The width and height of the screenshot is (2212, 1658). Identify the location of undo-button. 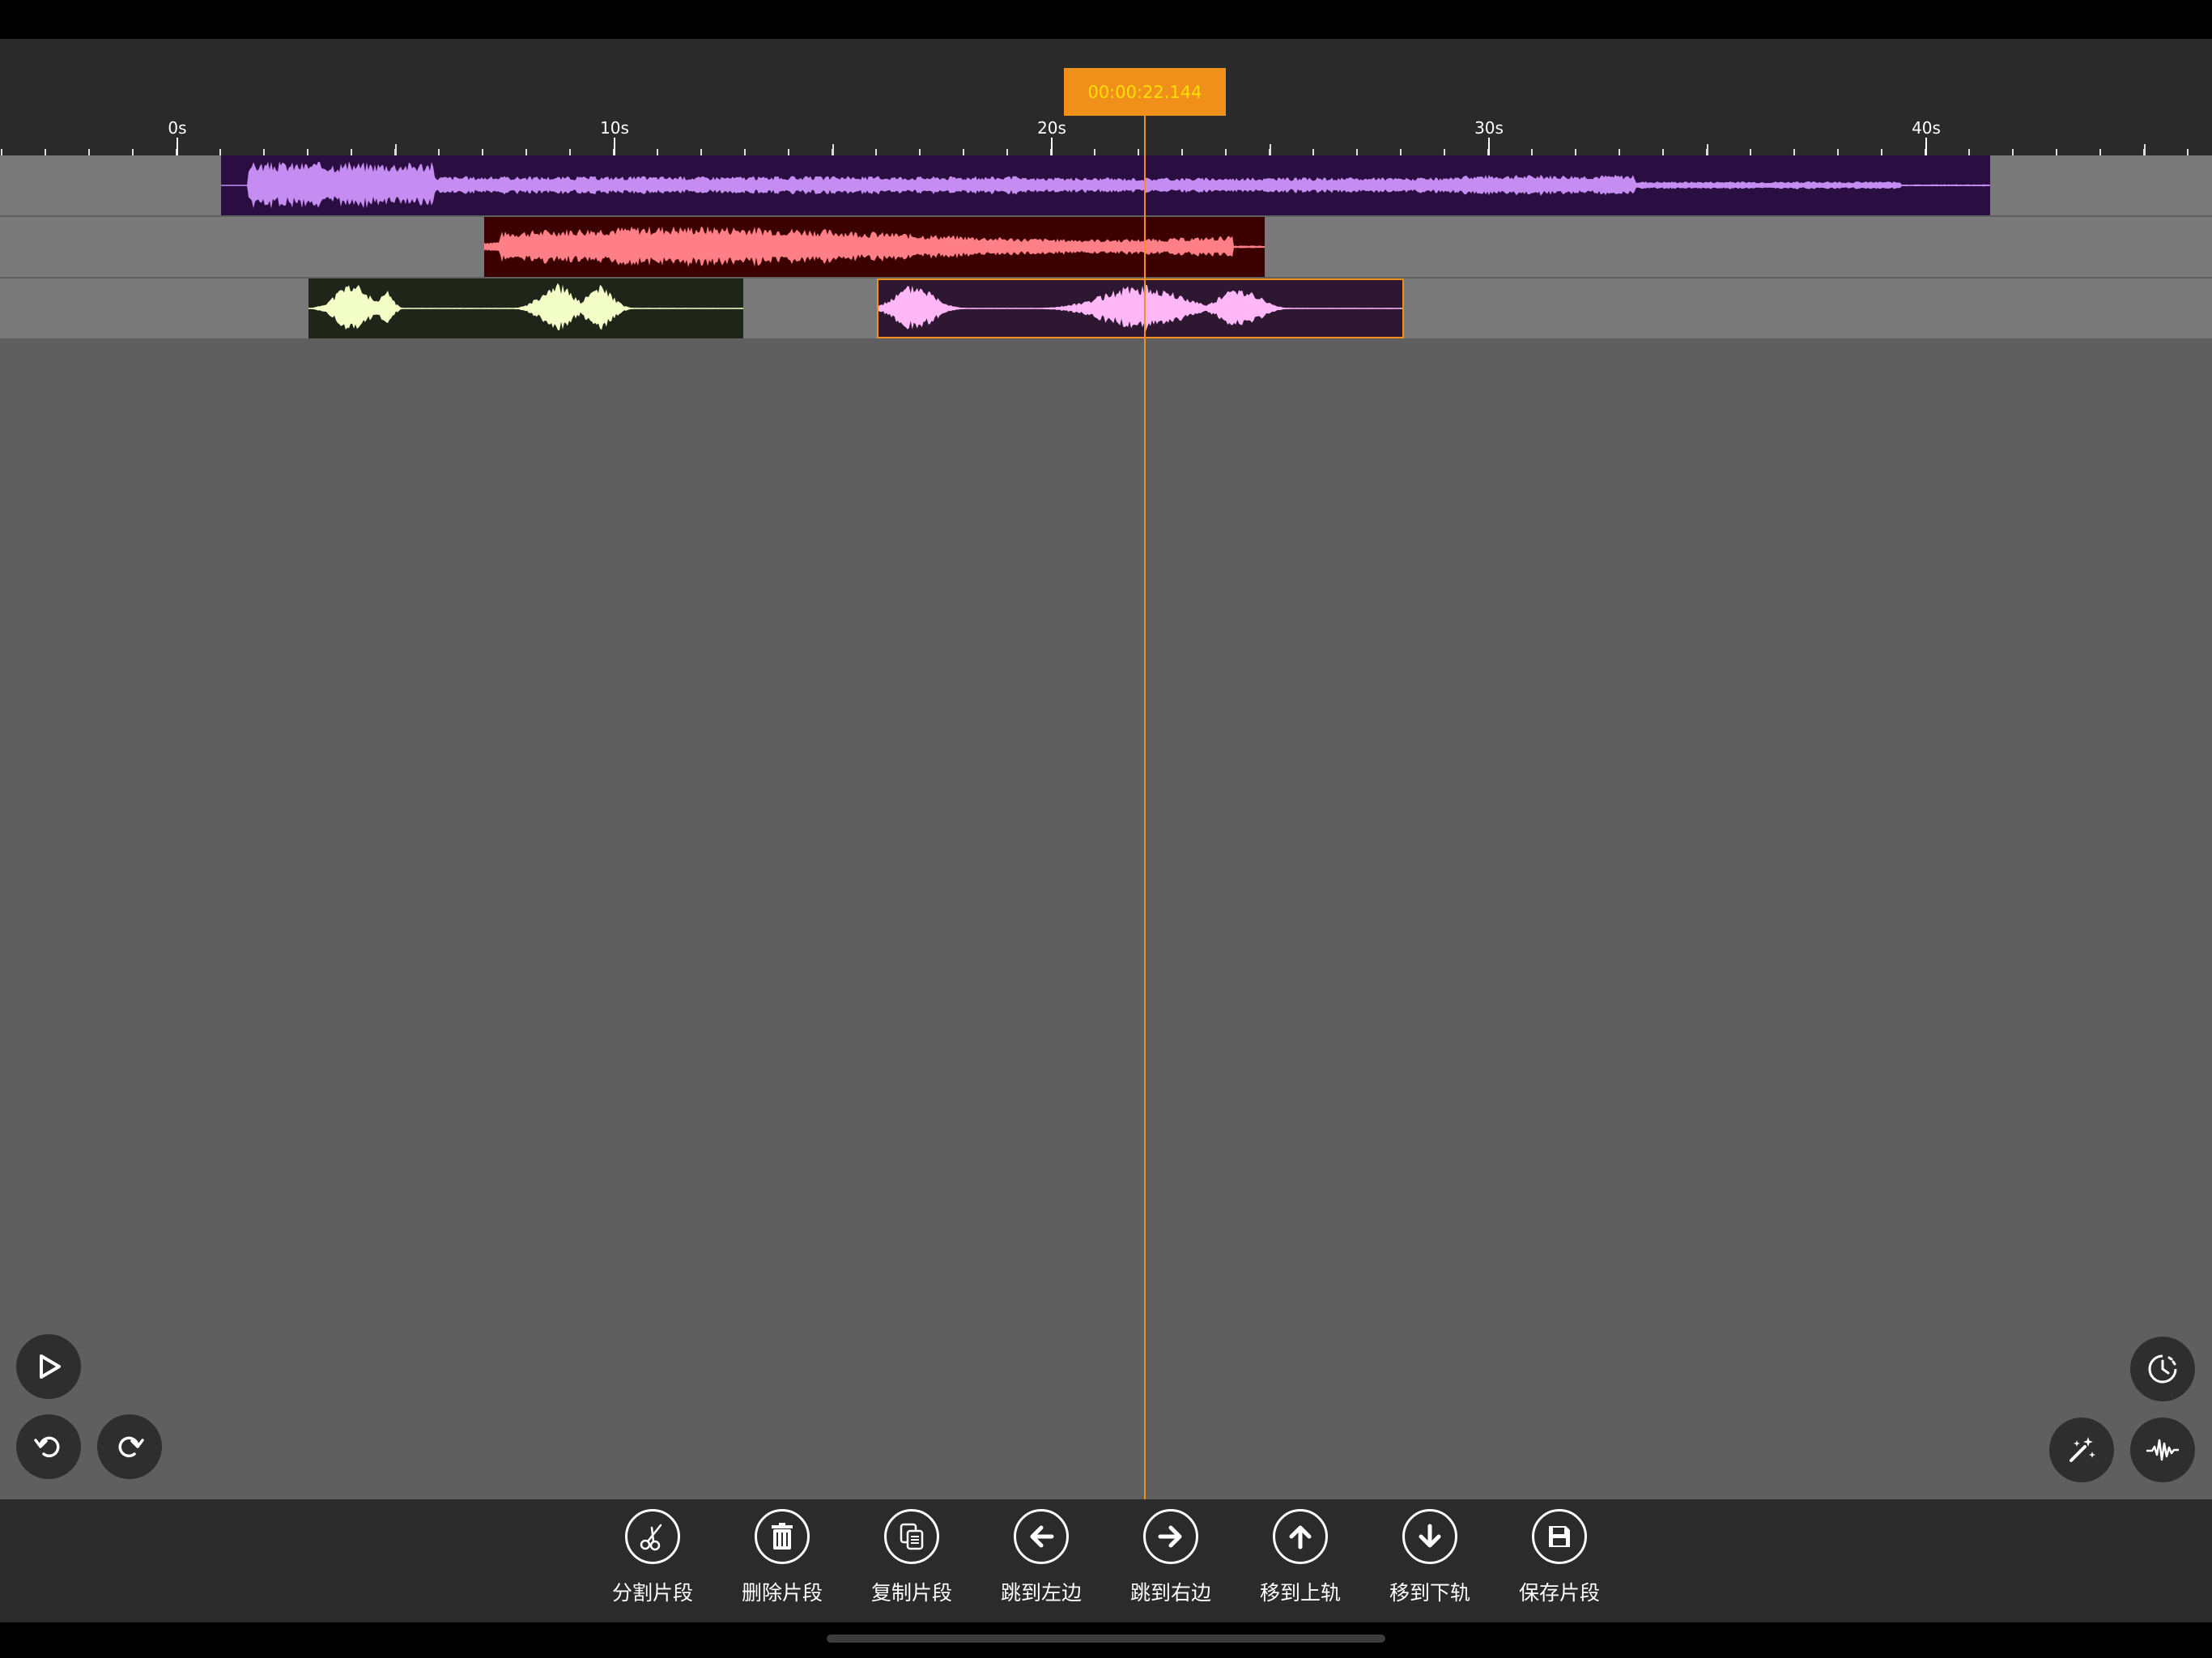
(49, 1446).